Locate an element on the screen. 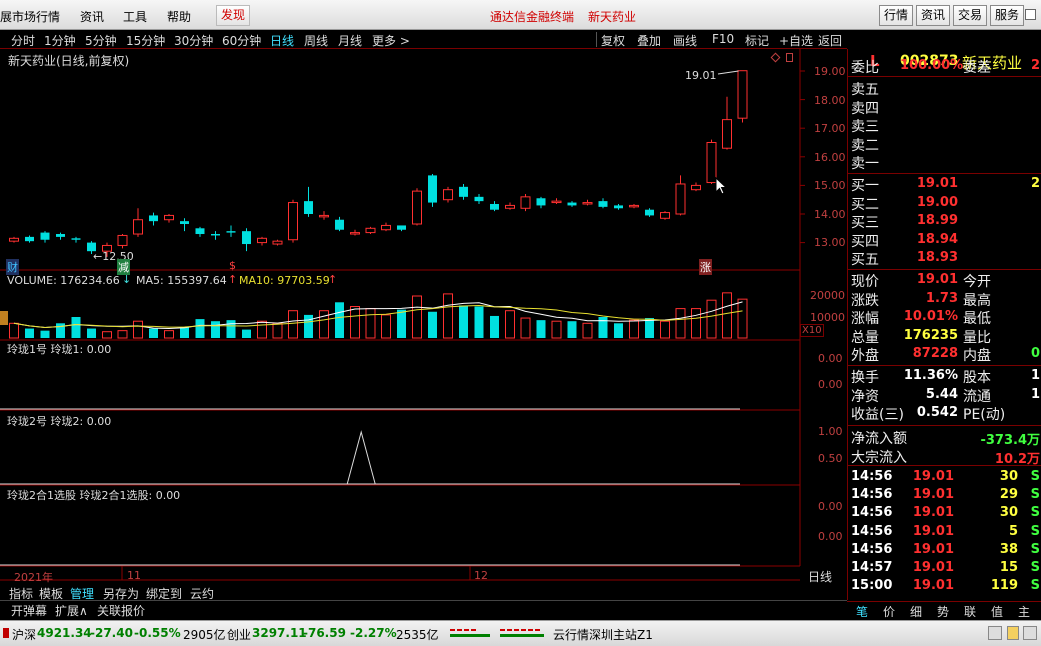 Image resolution: width=1041 pixels, height=646 pixels. buy-price: 18.93 is located at coordinates (933, 257).